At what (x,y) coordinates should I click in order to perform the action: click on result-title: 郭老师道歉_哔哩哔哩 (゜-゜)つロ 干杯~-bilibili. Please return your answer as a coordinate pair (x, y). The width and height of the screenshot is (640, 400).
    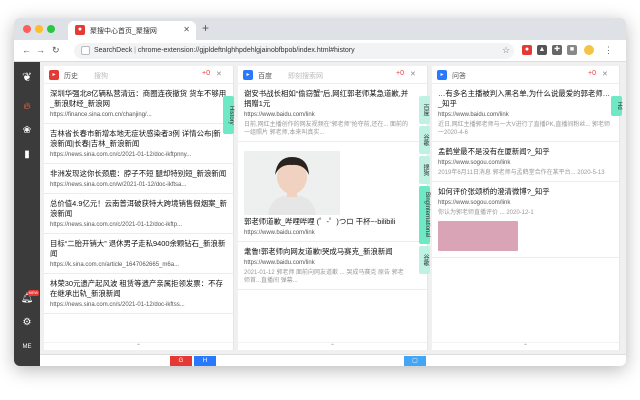
    Looking at the image, I should click on (326, 222).